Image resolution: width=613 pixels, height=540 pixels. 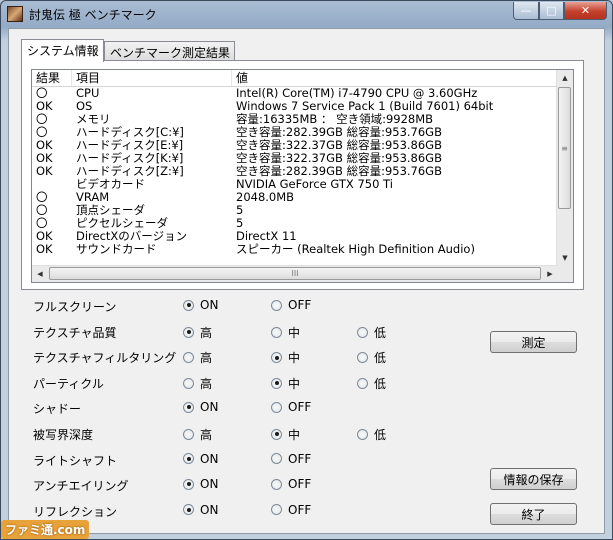 What do you see at coordinates (295, 210) in the screenshot?
I see `list-item: 〇 頂点シェーダ 5` at bounding box center [295, 210].